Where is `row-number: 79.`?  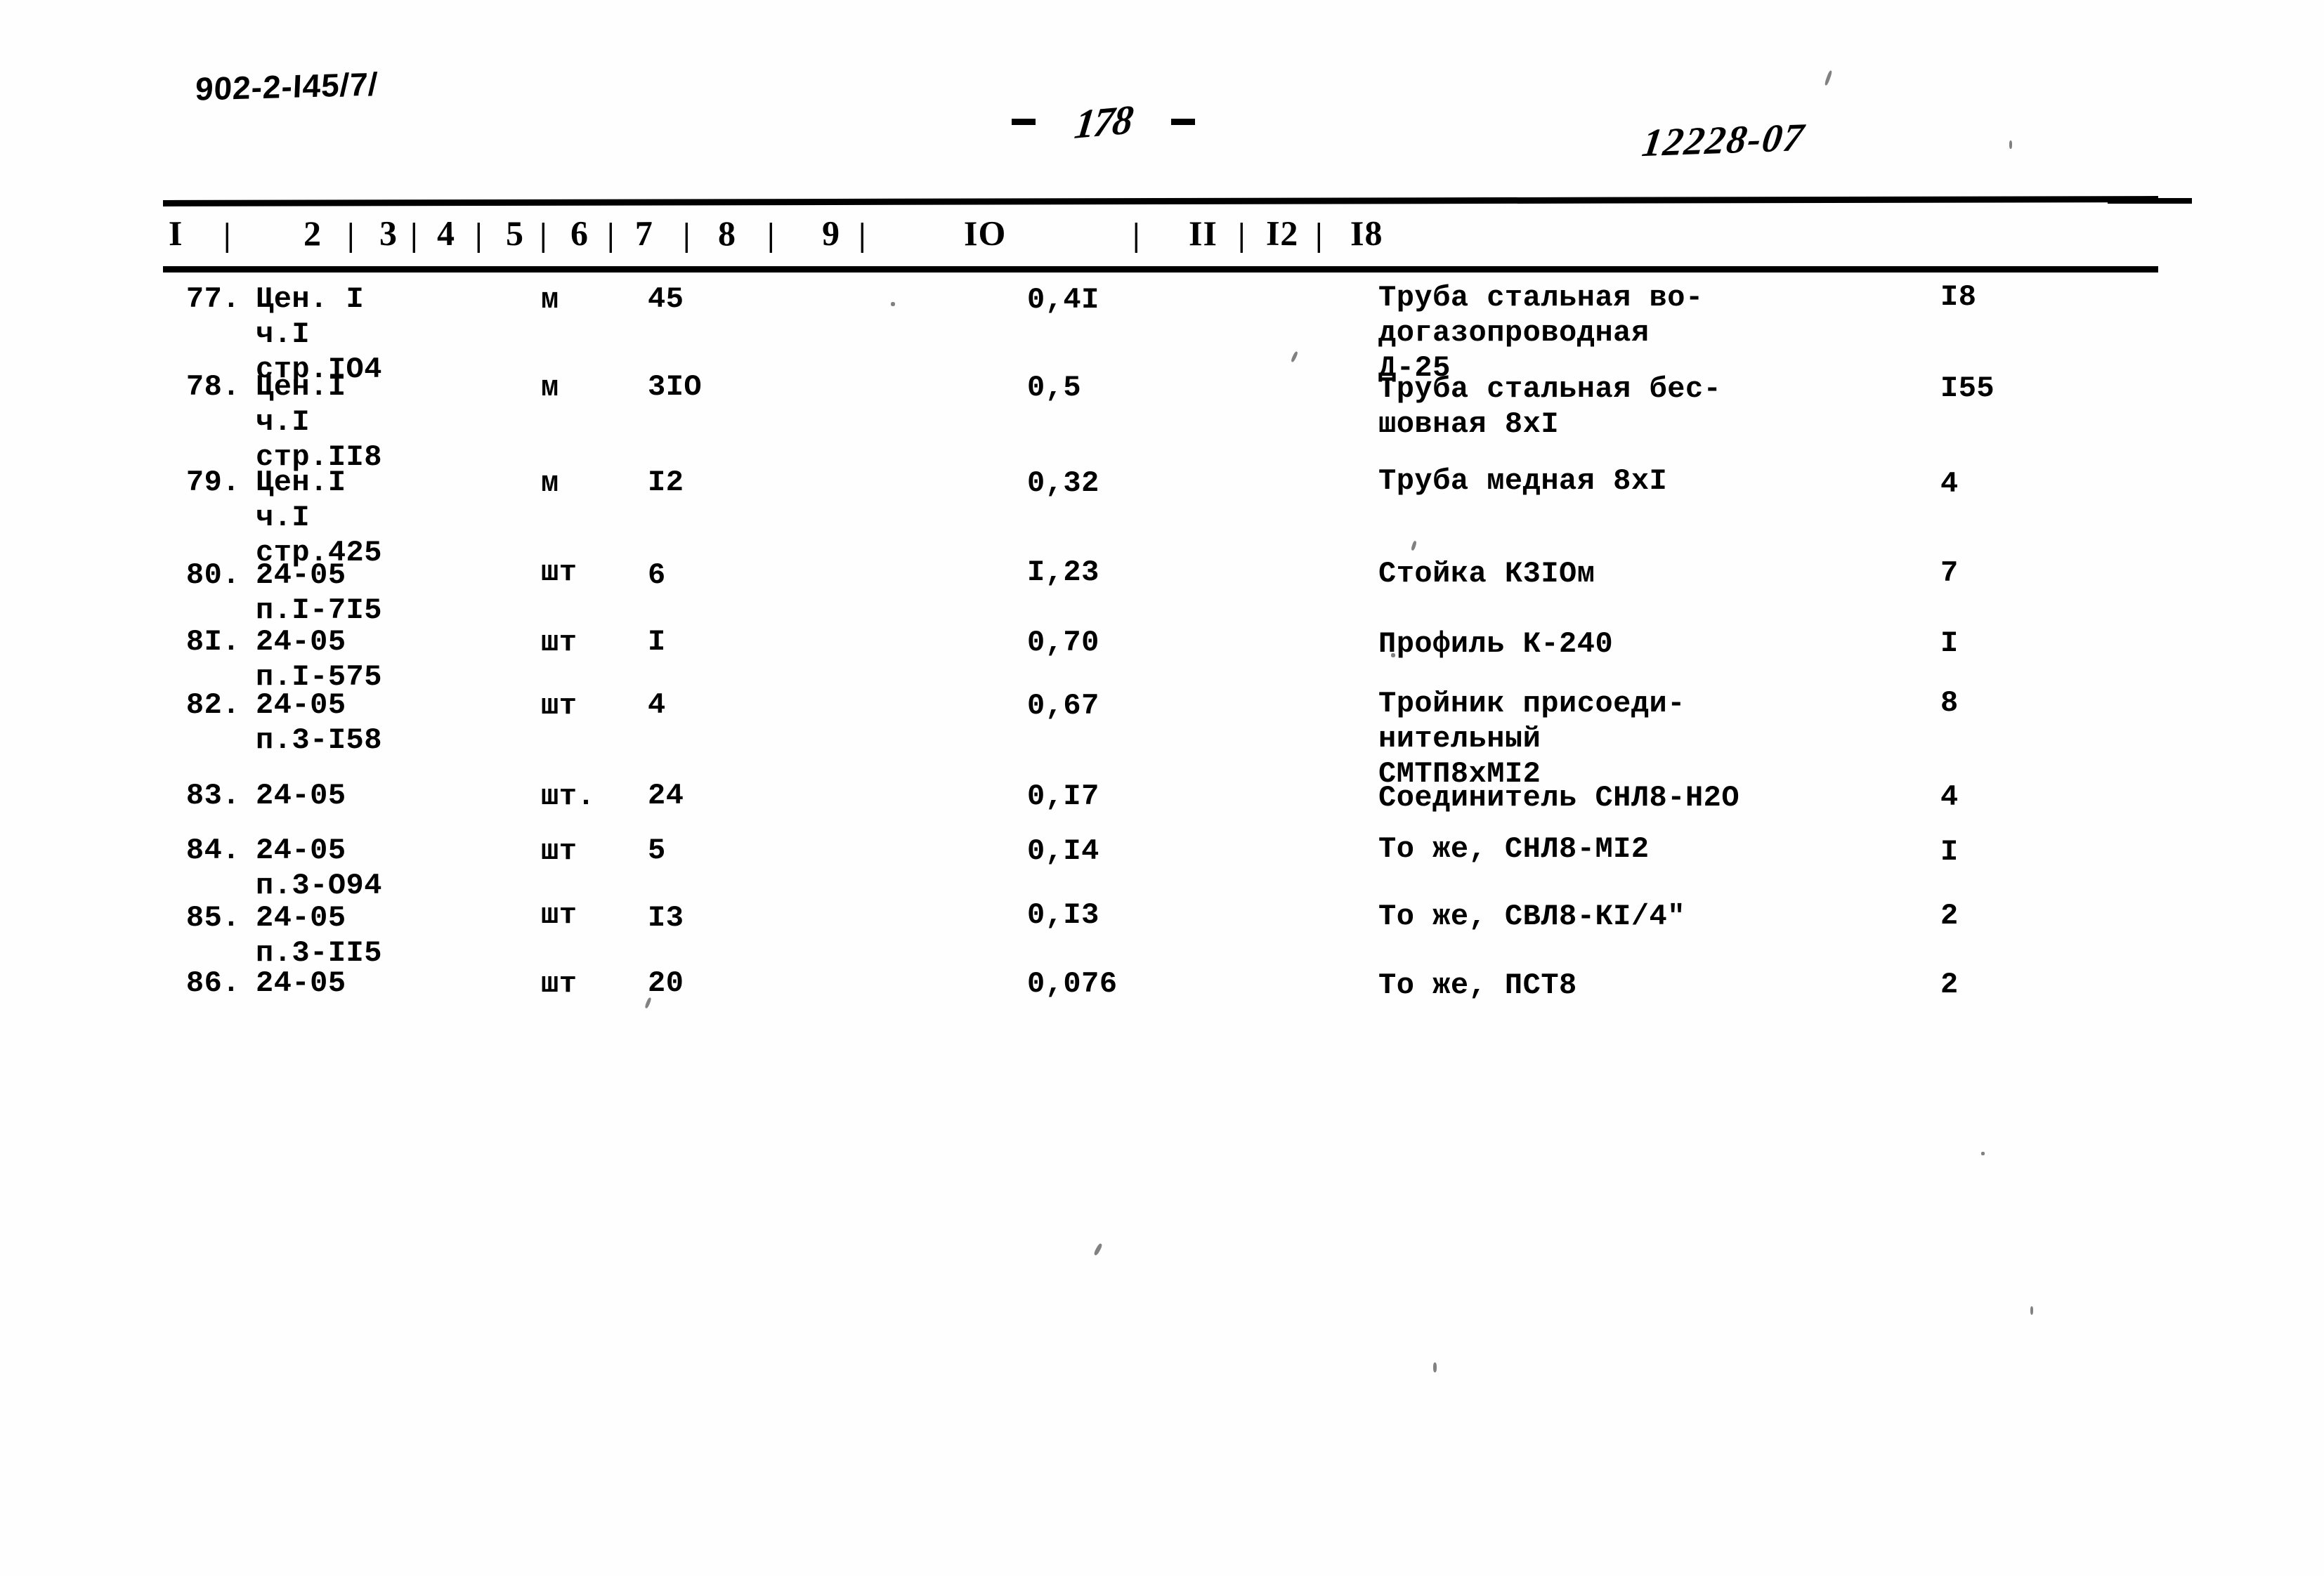
row-number: 79. is located at coordinates (212, 482).